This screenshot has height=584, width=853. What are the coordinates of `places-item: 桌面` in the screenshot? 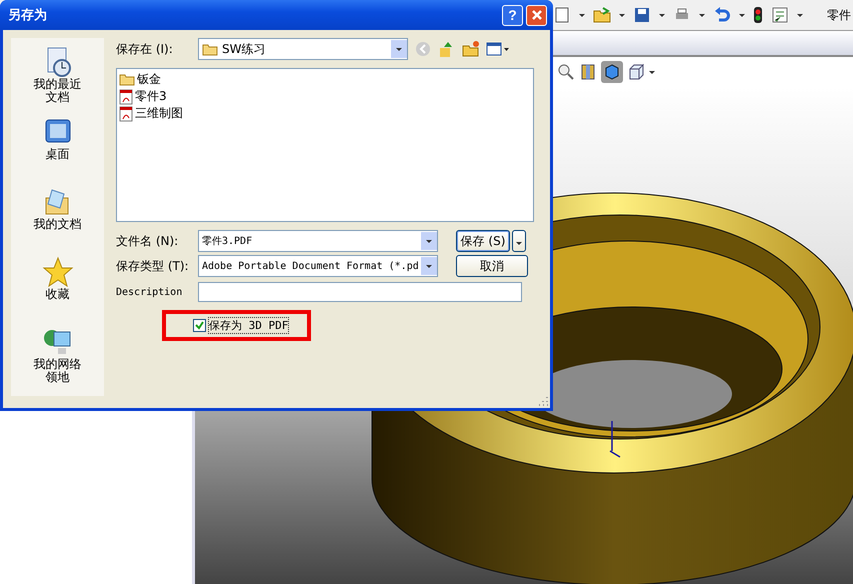 It's located at (58, 147).